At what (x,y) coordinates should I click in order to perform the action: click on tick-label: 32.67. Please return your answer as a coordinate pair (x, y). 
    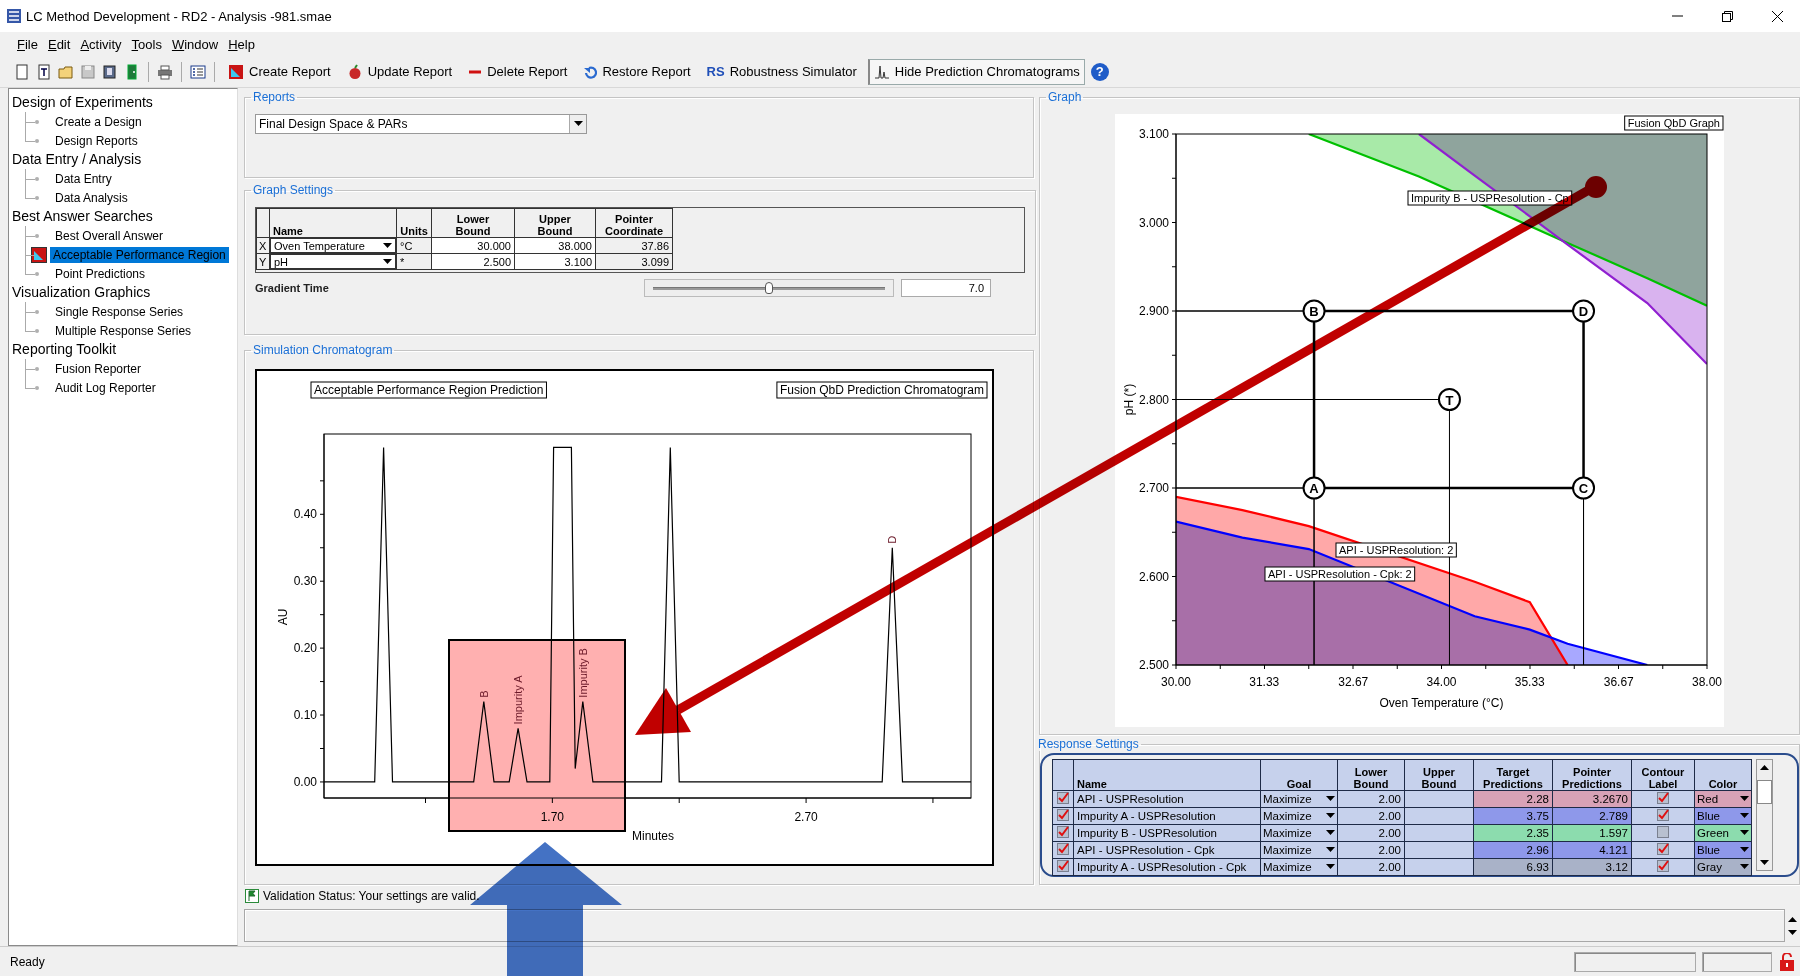
    Looking at the image, I should click on (1353, 682).